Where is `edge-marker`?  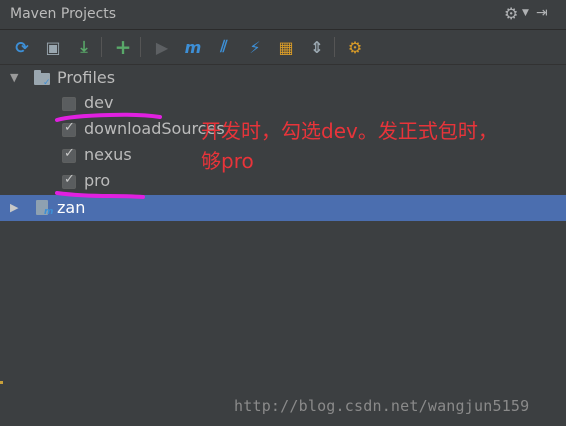 edge-marker is located at coordinates (1, 382).